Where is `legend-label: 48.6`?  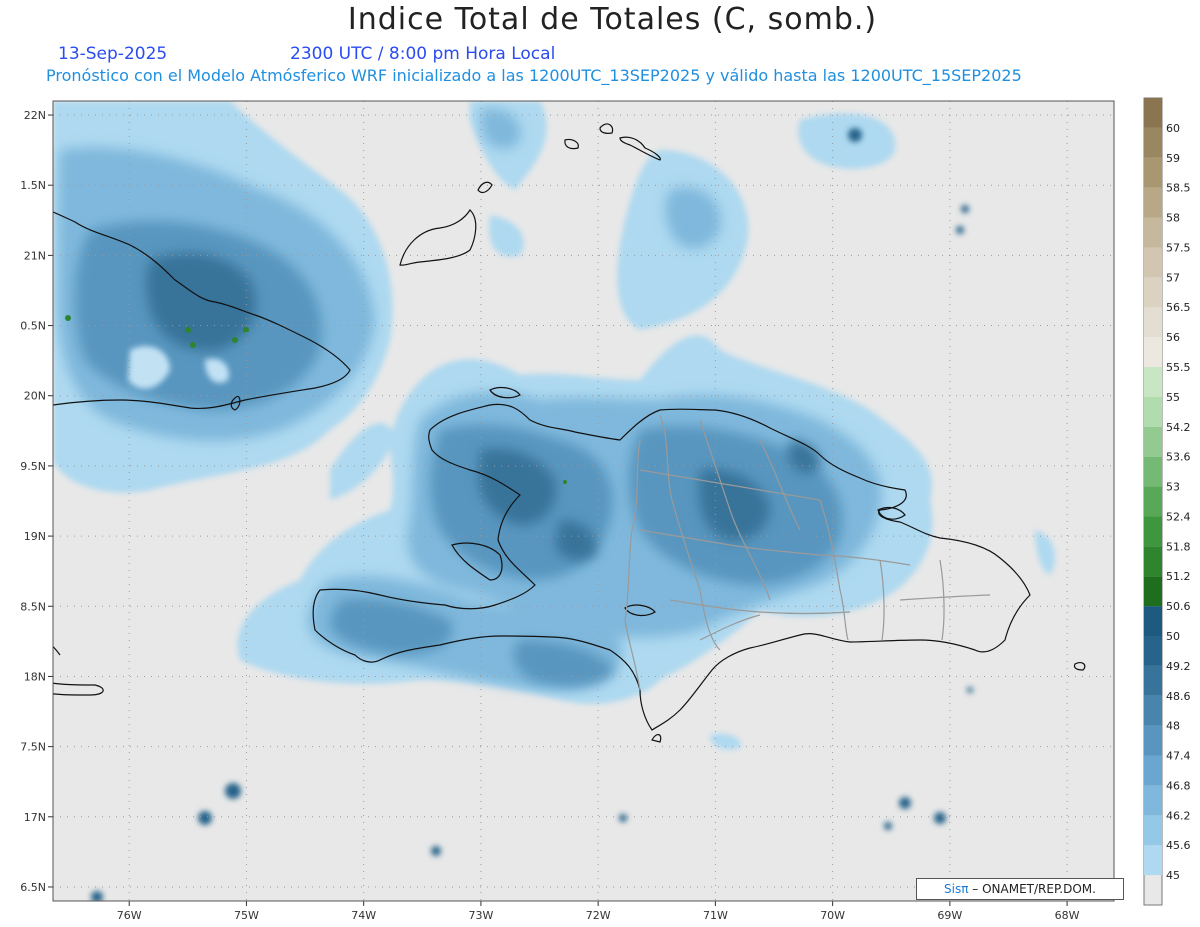
legend-label: 48.6 is located at coordinates (1178, 696).